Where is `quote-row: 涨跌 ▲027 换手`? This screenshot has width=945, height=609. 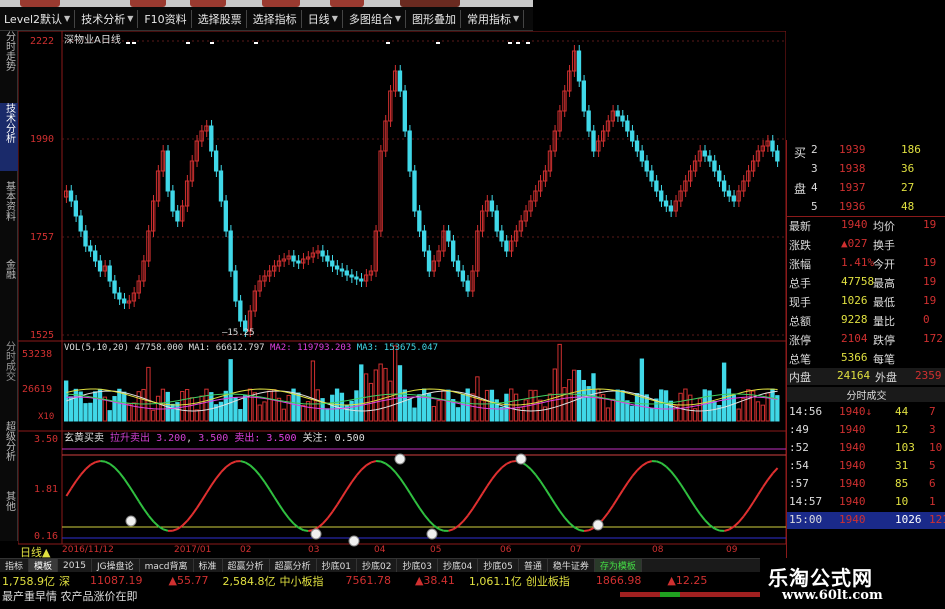 quote-row: 涨跌 ▲027 换手 is located at coordinates (866, 244).